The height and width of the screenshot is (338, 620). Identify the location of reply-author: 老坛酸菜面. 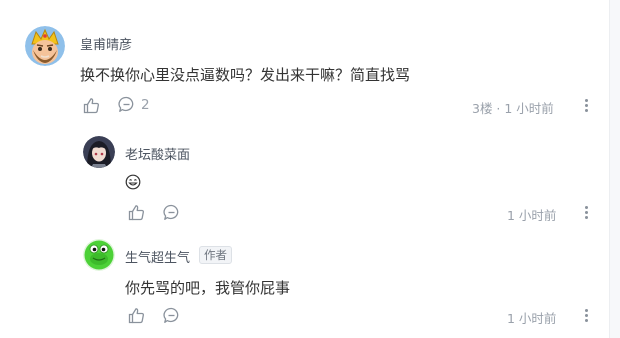
(157, 153).